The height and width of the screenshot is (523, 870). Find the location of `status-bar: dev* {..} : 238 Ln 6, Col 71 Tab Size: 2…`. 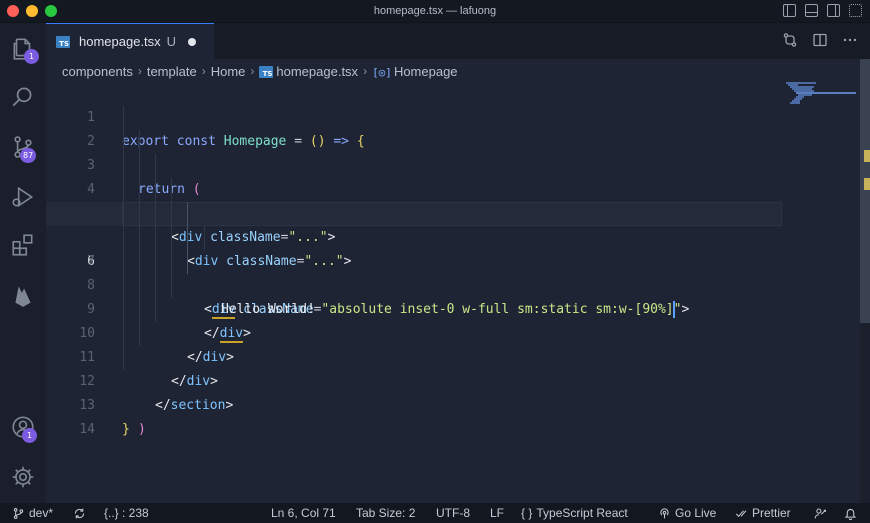

status-bar: dev* {..} : 238 Ln 6, Col 71 Tab Size: 2… is located at coordinates (435, 513).